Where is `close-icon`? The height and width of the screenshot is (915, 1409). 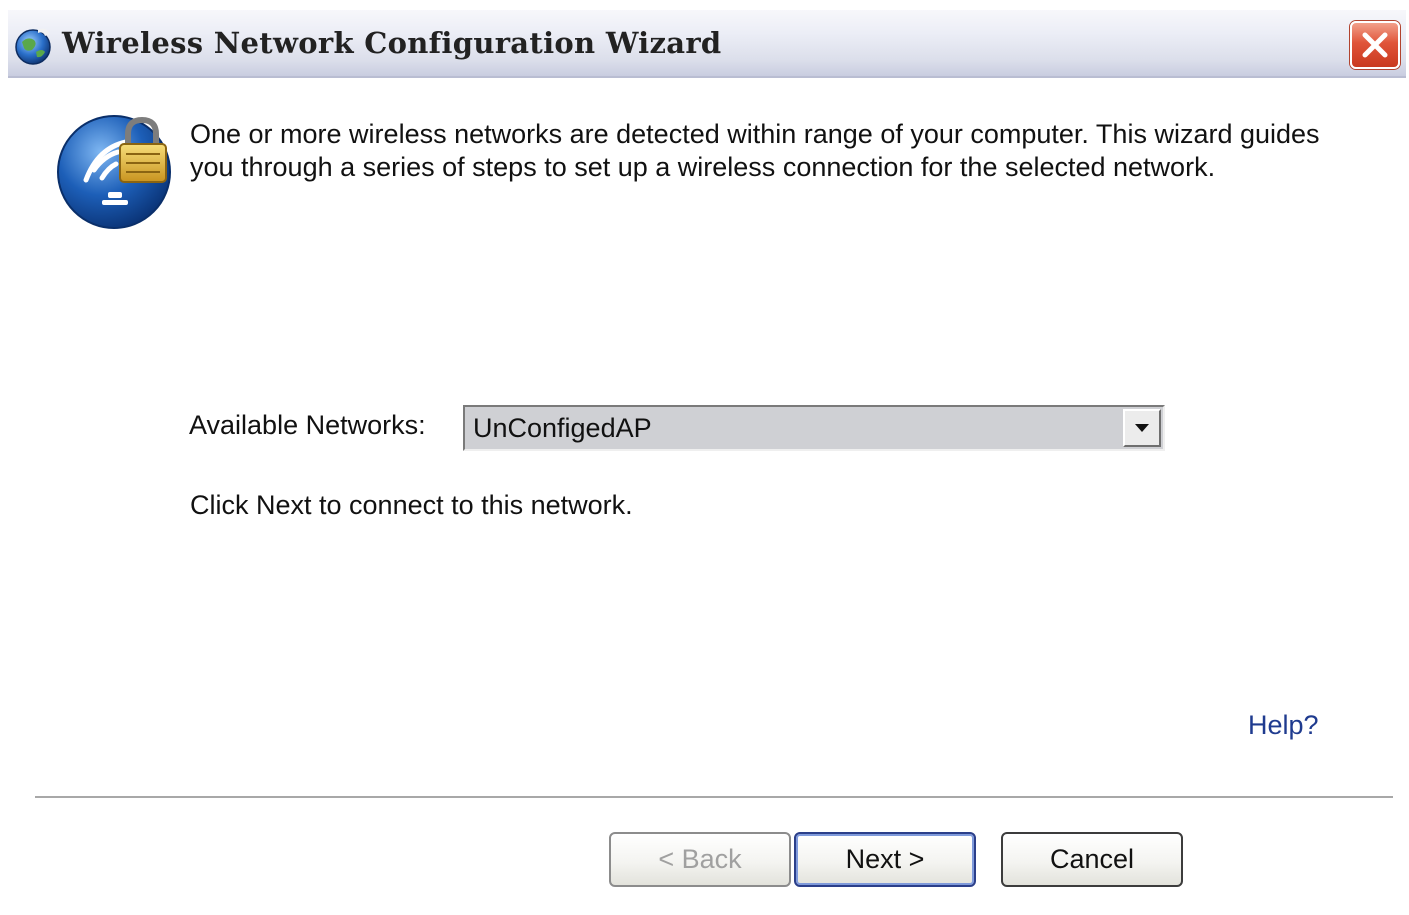
close-icon is located at coordinates (1375, 45).